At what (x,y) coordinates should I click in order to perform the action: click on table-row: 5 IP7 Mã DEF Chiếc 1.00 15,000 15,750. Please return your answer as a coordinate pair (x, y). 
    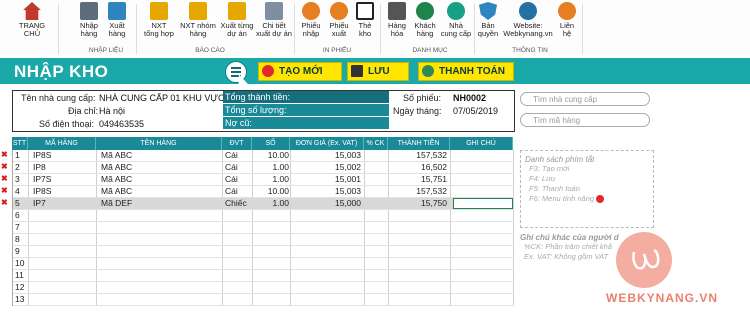
    Looking at the image, I should click on (263, 204).